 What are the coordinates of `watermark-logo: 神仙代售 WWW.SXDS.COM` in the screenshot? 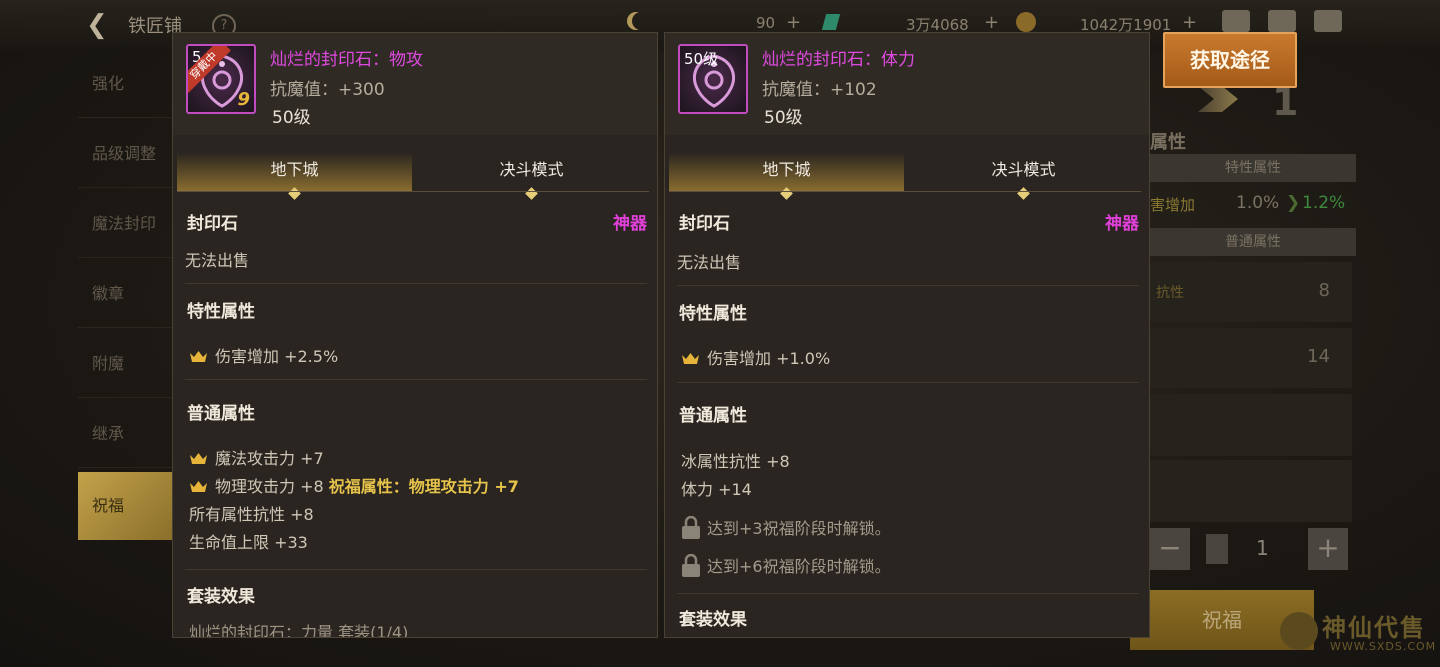 It's located at (1358, 632).